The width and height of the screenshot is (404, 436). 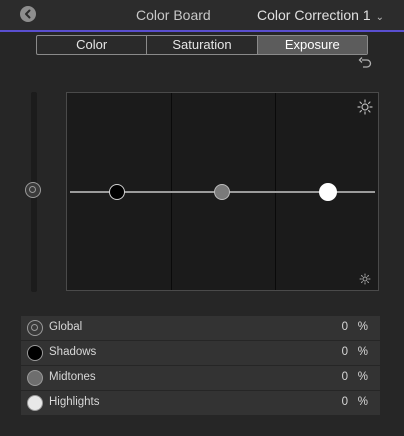 What do you see at coordinates (91, 45) in the screenshot?
I see `tab-color: Color` at bounding box center [91, 45].